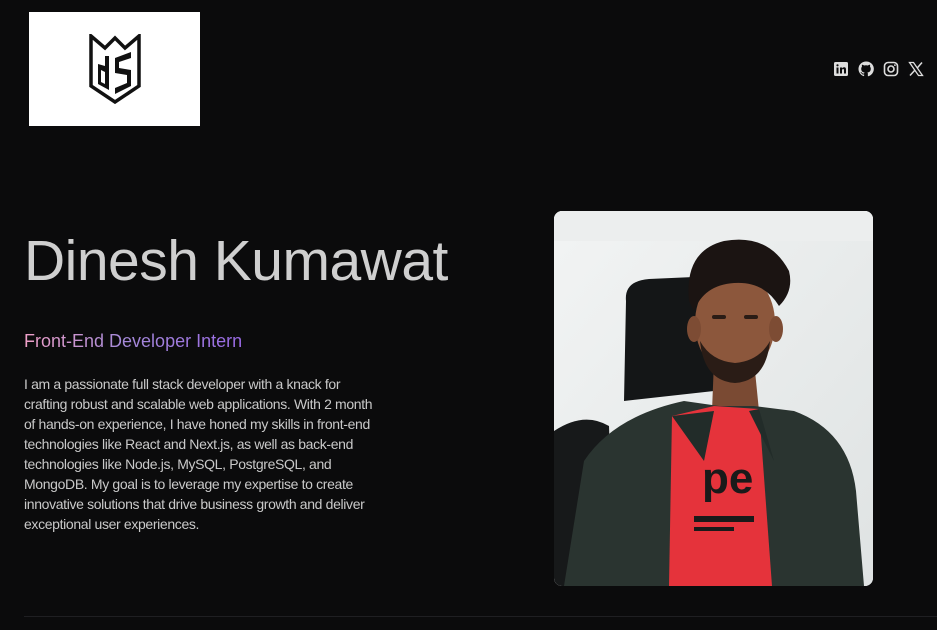  I want to click on linkedin-link, so click(841, 69).